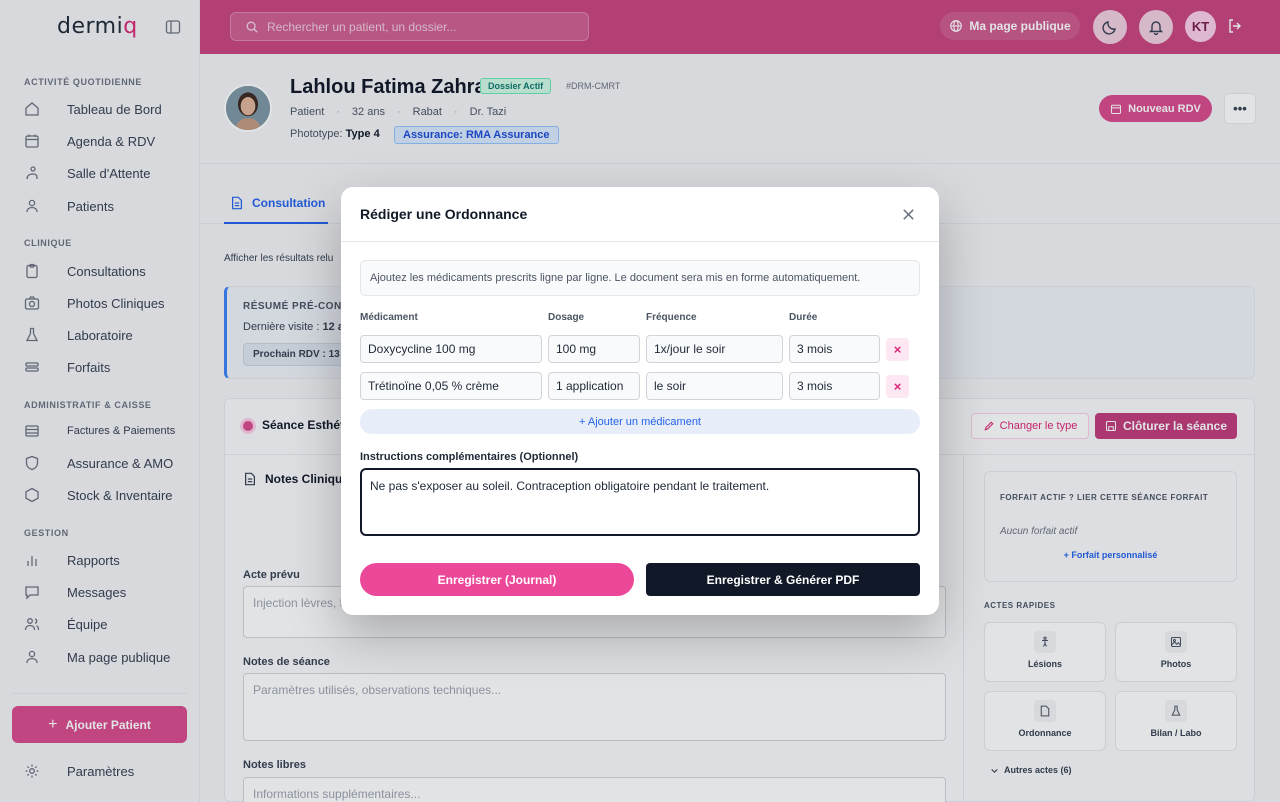 This screenshot has height=802, width=1280. What do you see at coordinates (640, 214) in the screenshot?
I see `modal-header: Rédiger une Ordonnance` at bounding box center [640, 214].